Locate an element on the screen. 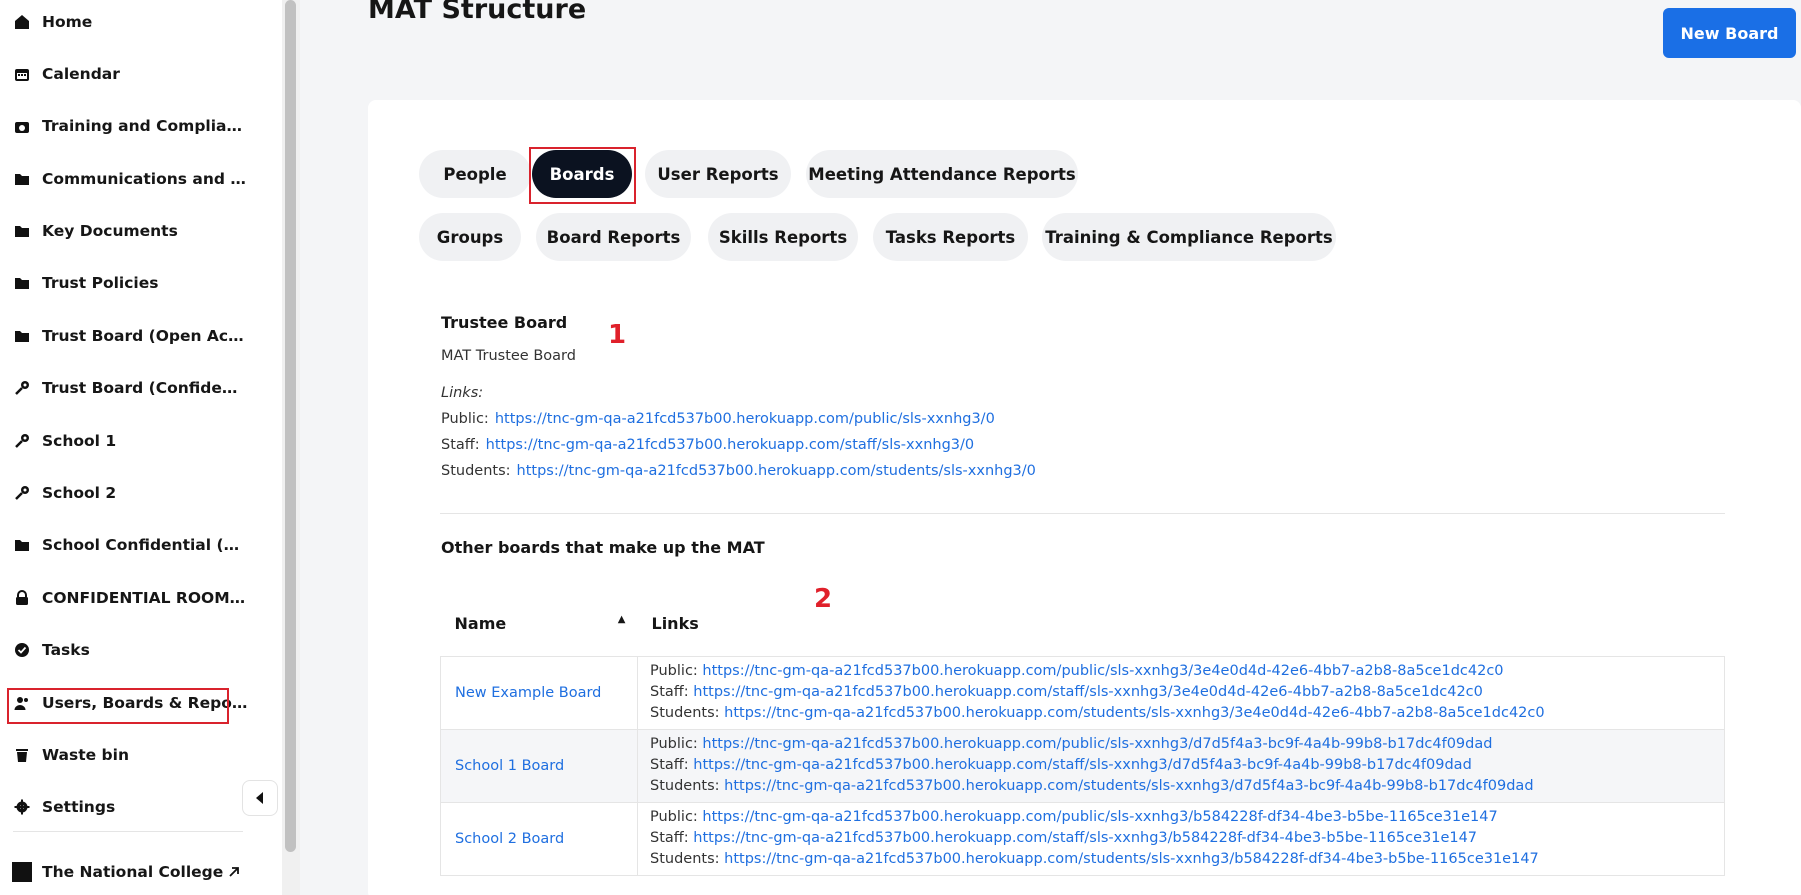 The image size is (1801, 895). sidebar-item-trust-board-confidential: Trust Board (Confidential) is located at coordinates (130, 388).